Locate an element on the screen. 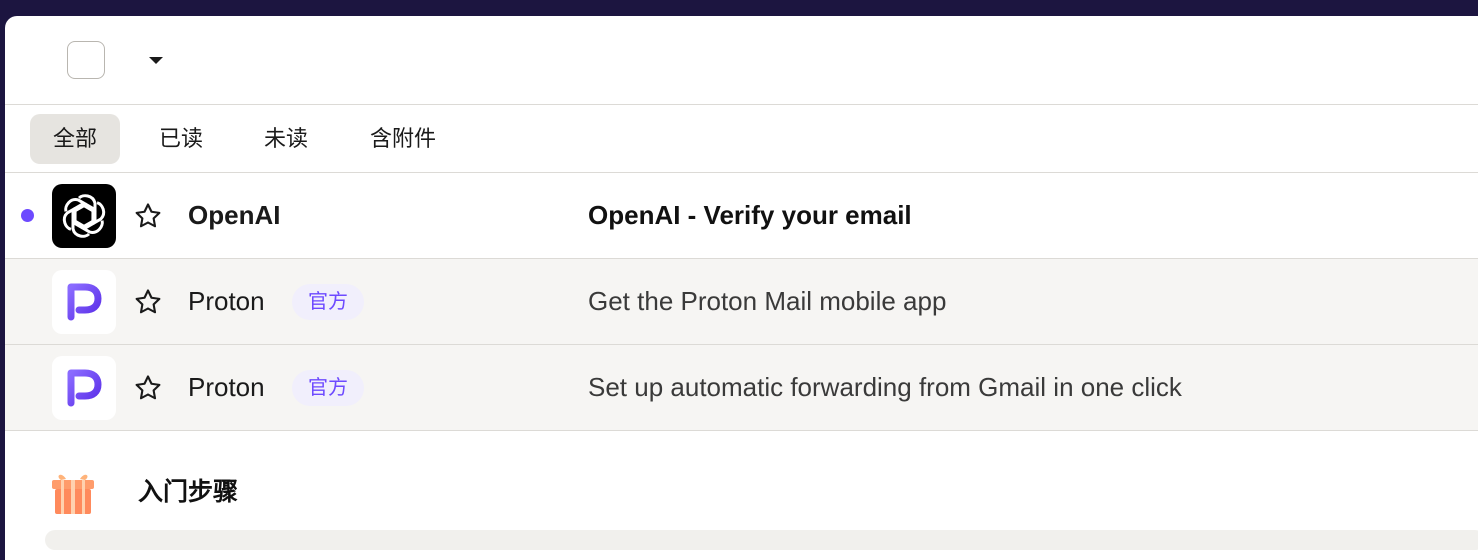 This screenshot has height=560, width=1478. filter-bar: 全部 已读 未读 含附件 is located at coordinates (741, 139).